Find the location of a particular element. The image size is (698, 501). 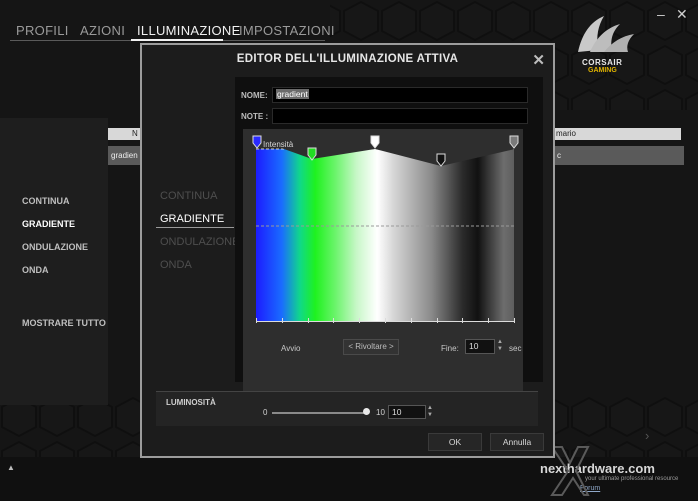

modal-close-icon: ✕ is located at coordinates (538, 60).